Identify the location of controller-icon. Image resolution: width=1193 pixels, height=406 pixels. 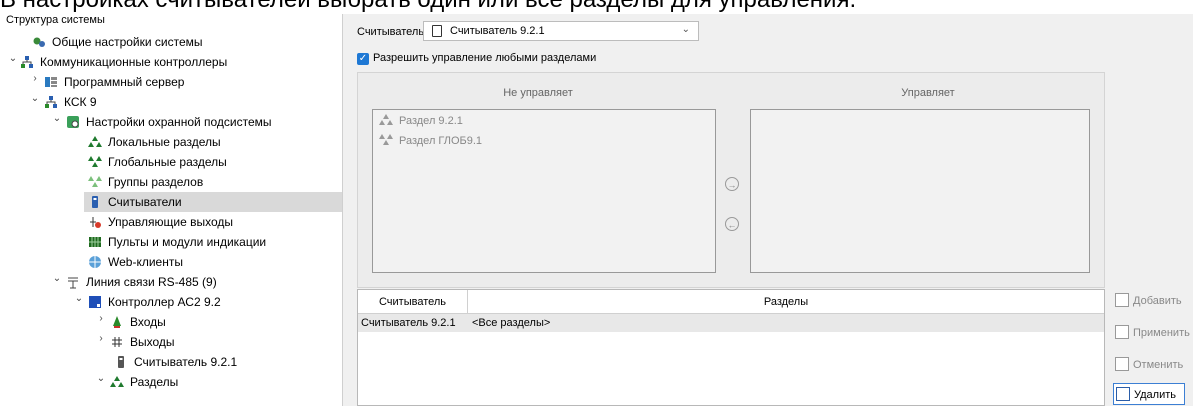
(95, 301).